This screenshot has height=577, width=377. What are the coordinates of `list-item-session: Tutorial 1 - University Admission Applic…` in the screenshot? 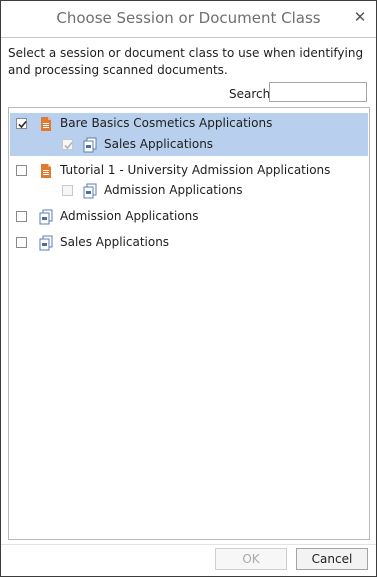 It's located at (189, 171).